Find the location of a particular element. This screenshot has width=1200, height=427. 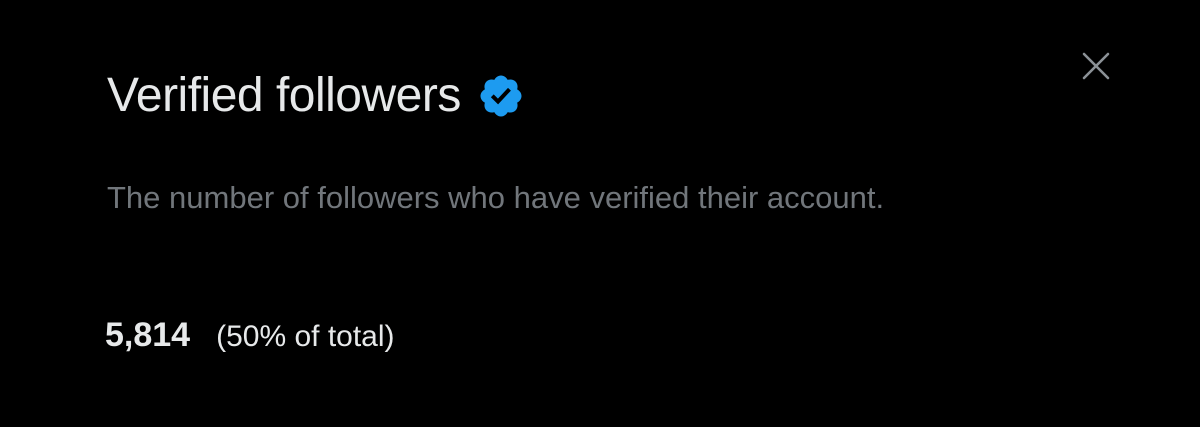

page-title: Verified followers is located at coordinates (284, 95).